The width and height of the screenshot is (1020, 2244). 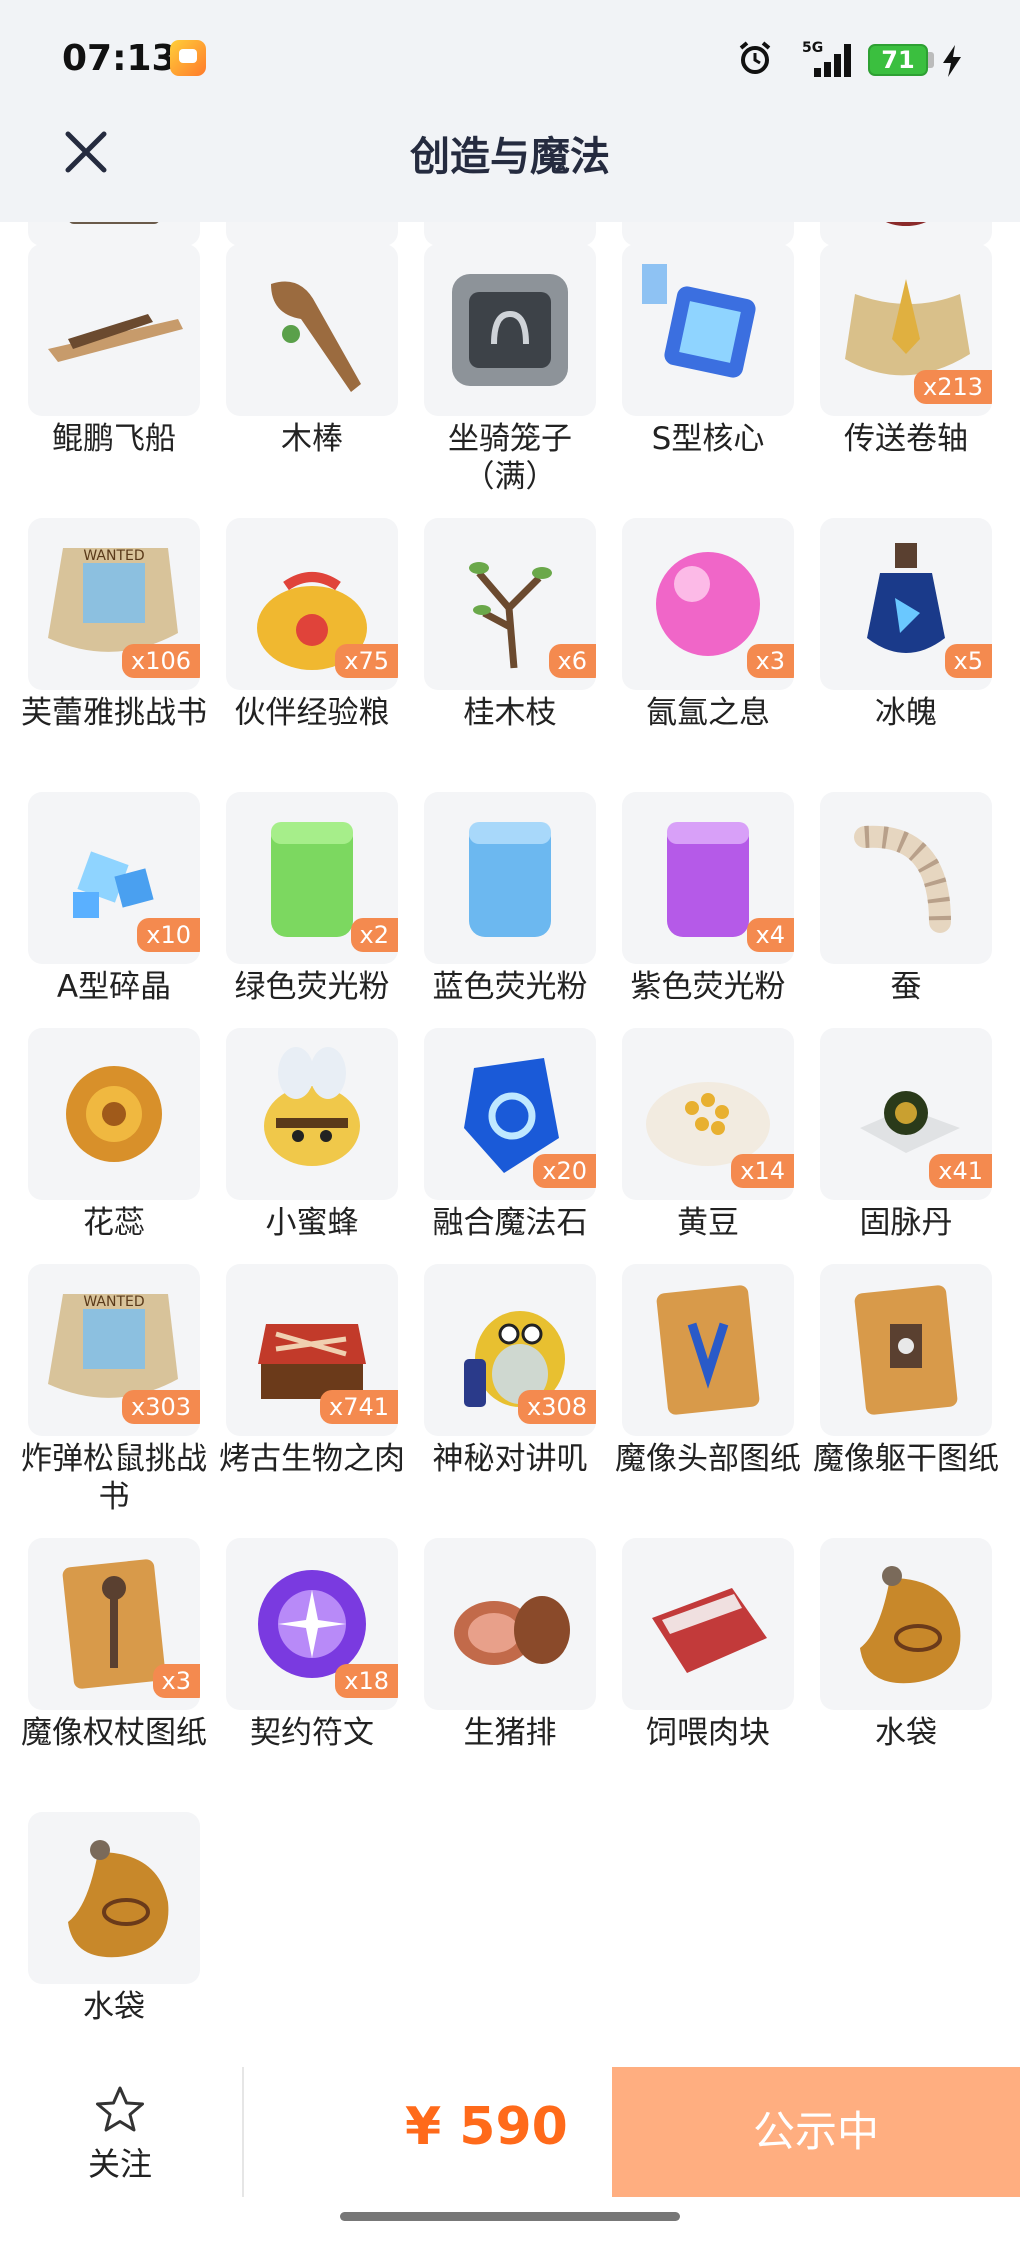 What do you see at coordinates (510, 1114) in the screenshot?
I see `magic-stone-icon: x20` at bounding box center [510, 1114].